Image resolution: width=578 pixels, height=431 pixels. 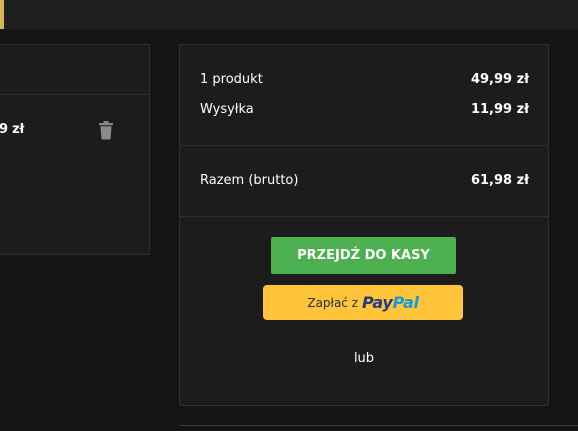 What do you see at coordinates (377, 302) in the screenshot?
I see `paypal-logo-pay: Pay` at bounding box center [377, 302].